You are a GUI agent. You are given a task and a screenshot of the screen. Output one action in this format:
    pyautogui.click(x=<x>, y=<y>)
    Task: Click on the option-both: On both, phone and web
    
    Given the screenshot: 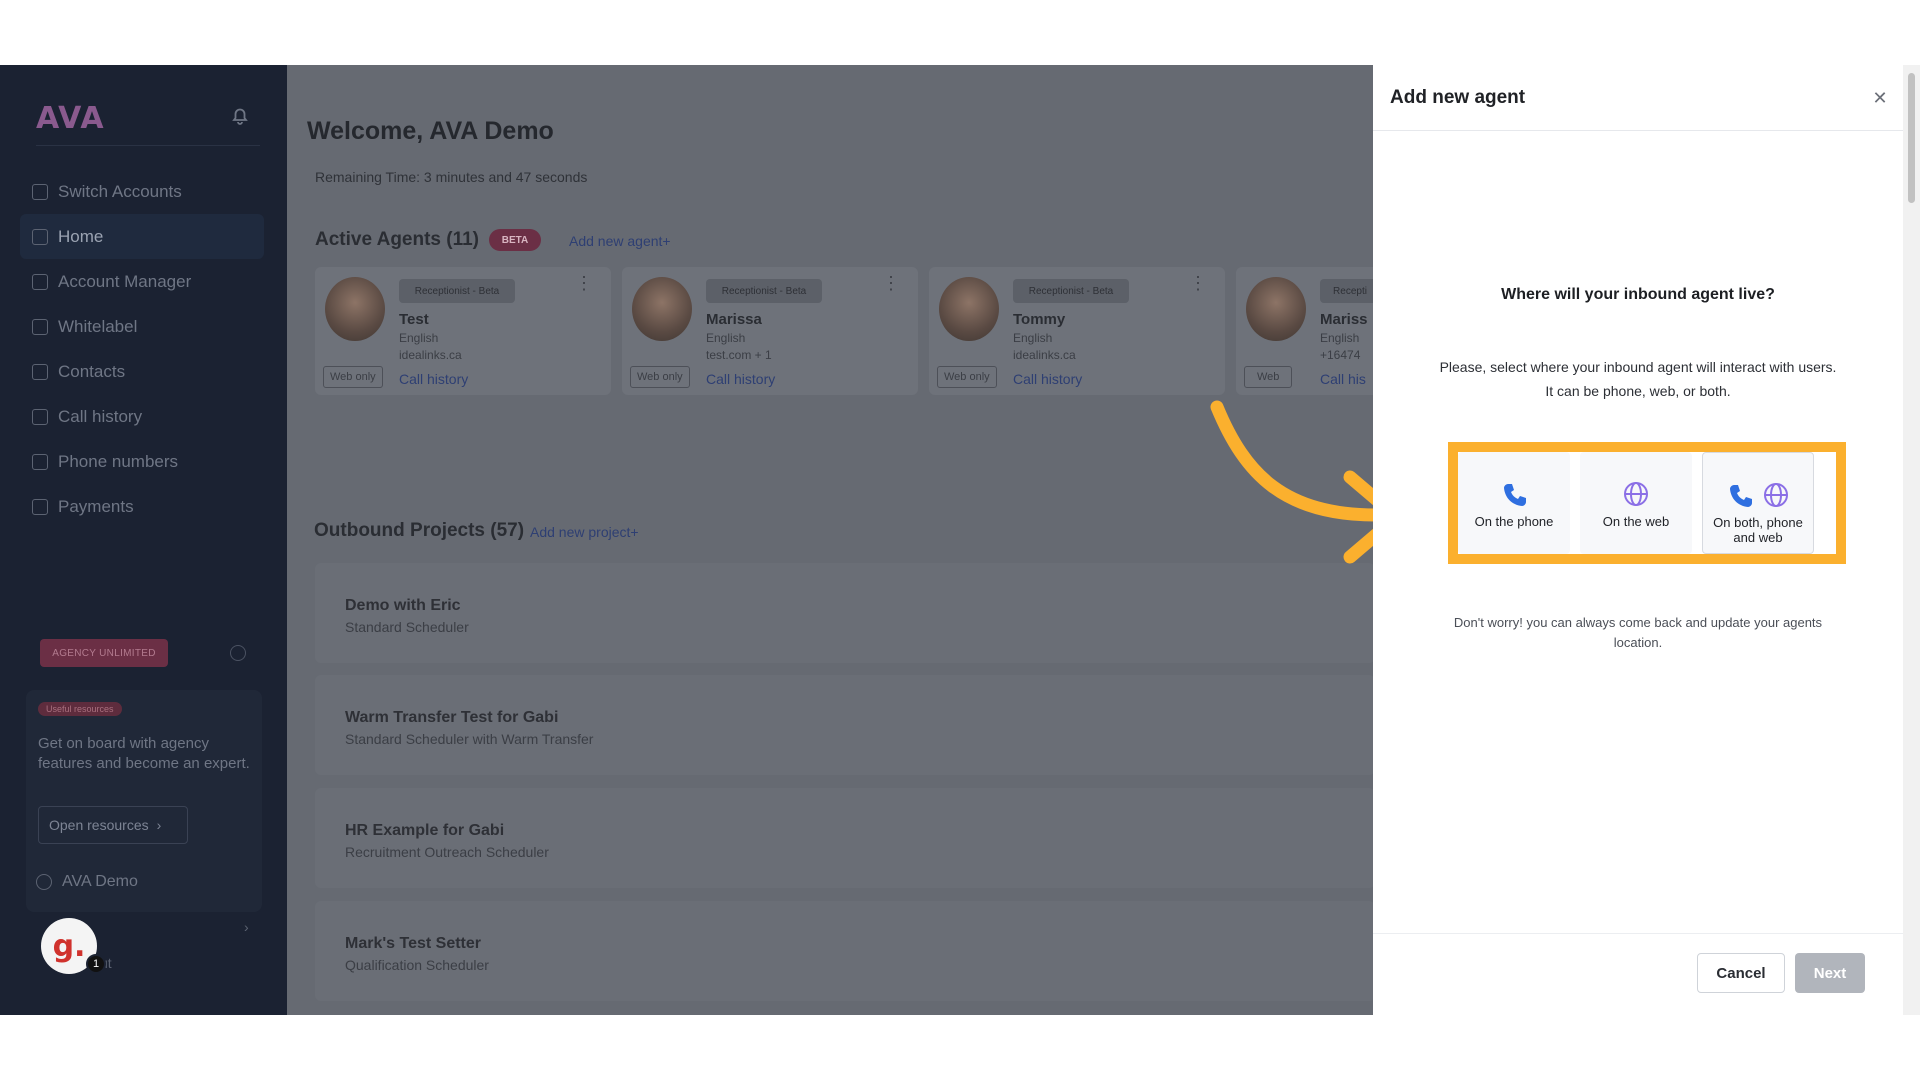 What is the action you would take?
    pyautogui.click(x=1758, y=503)
    